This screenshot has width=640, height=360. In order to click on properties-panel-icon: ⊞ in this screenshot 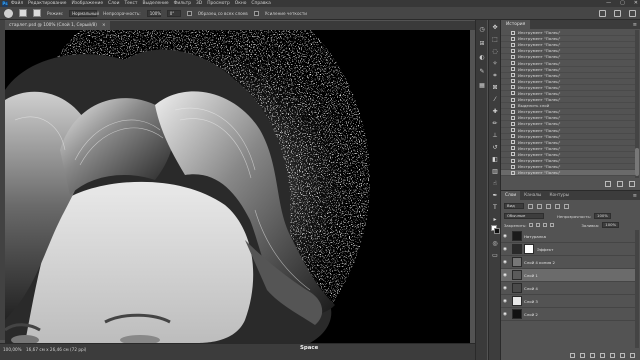, I will do `click(482, 44)`.